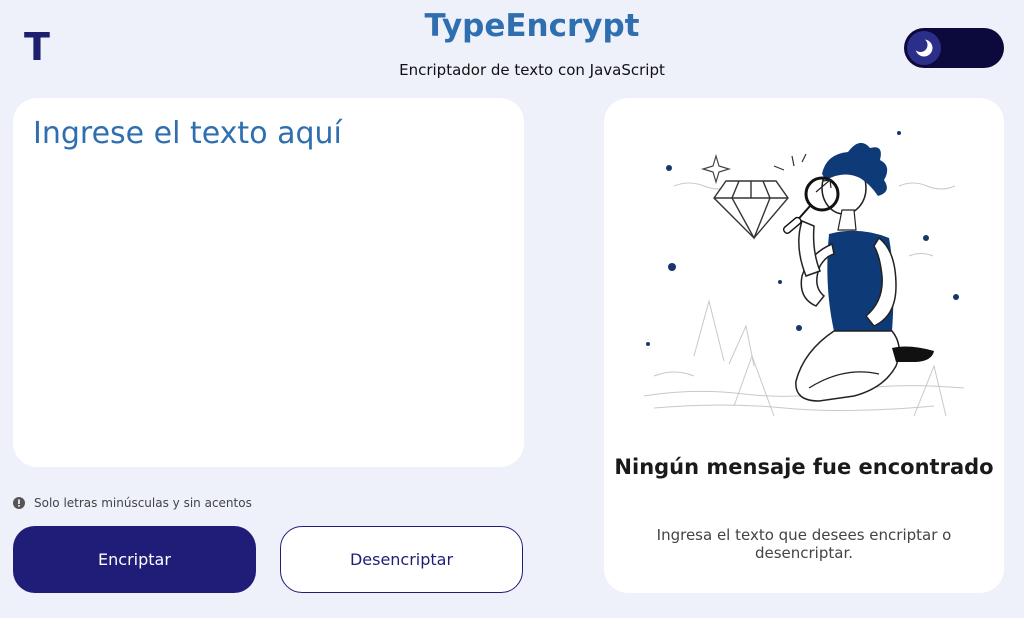 This screenshot has width=1024, height=618. What do you see at coordinates (804, 274) in the screenshot?
I see `person-with-magnifying-glass-illustration` at bounding box center [804, 274].